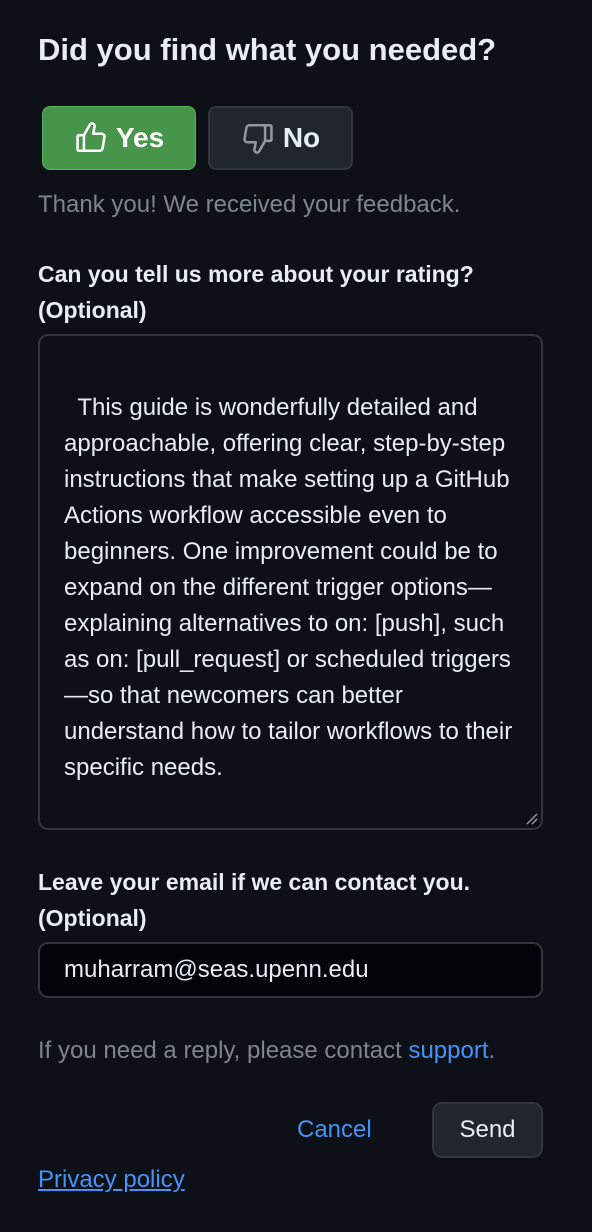 The width and height of the screenshot is (592, 1232). I want to click on reply-note-suffix: ., so click(492, 1050).